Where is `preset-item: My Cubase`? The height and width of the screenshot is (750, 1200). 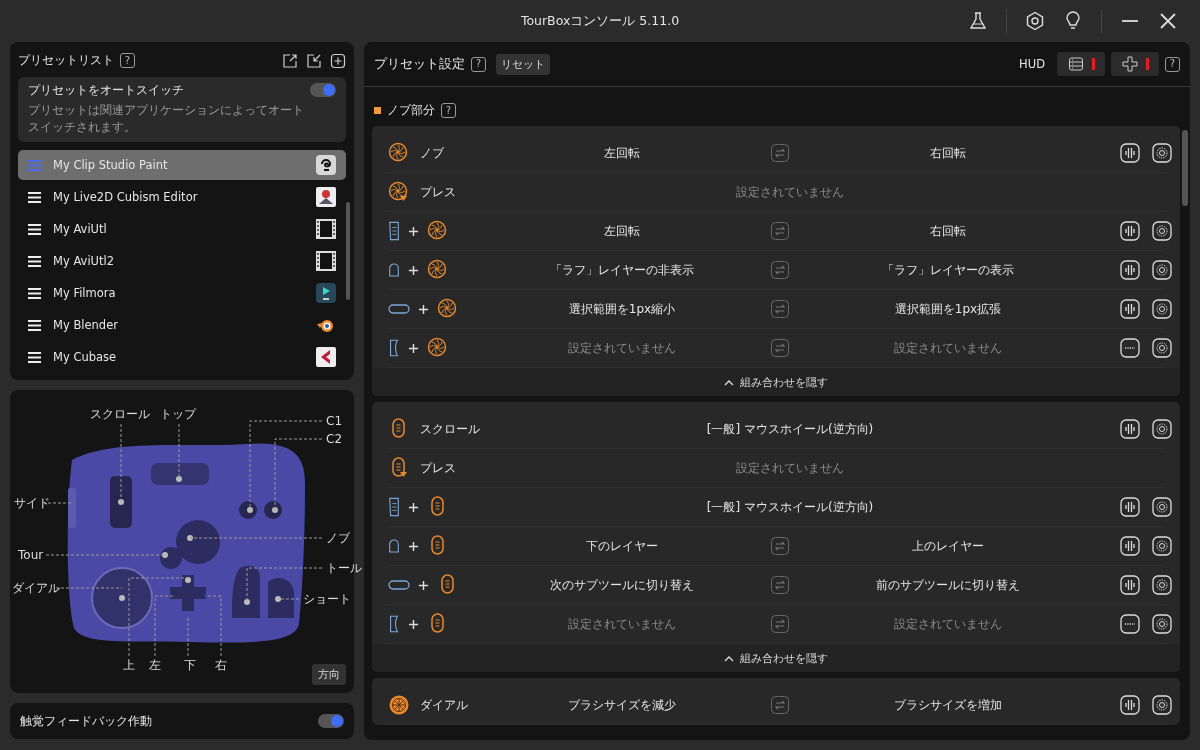 preset-item: My Cubase is located at coordinates (182, 357).